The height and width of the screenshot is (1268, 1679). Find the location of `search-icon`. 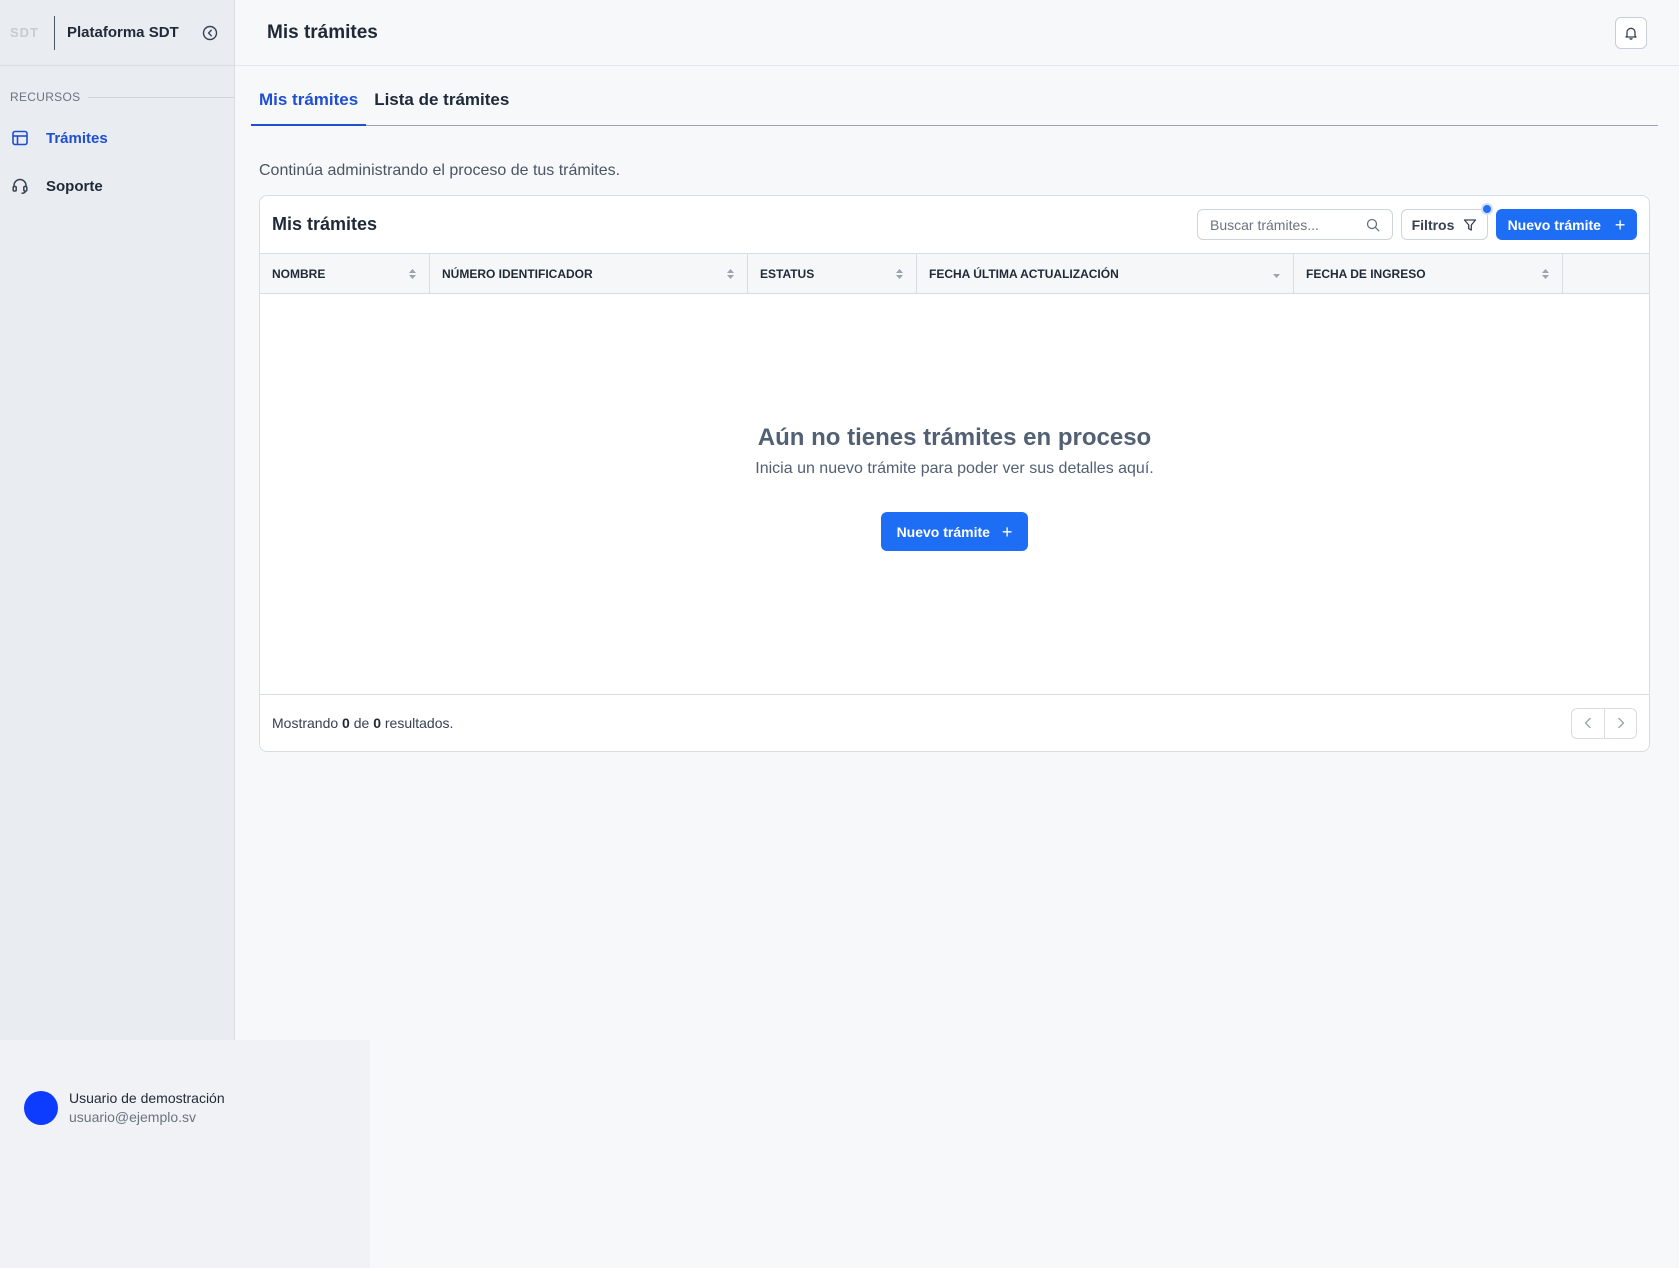

search-icon is located at coordinates (1373, 224).